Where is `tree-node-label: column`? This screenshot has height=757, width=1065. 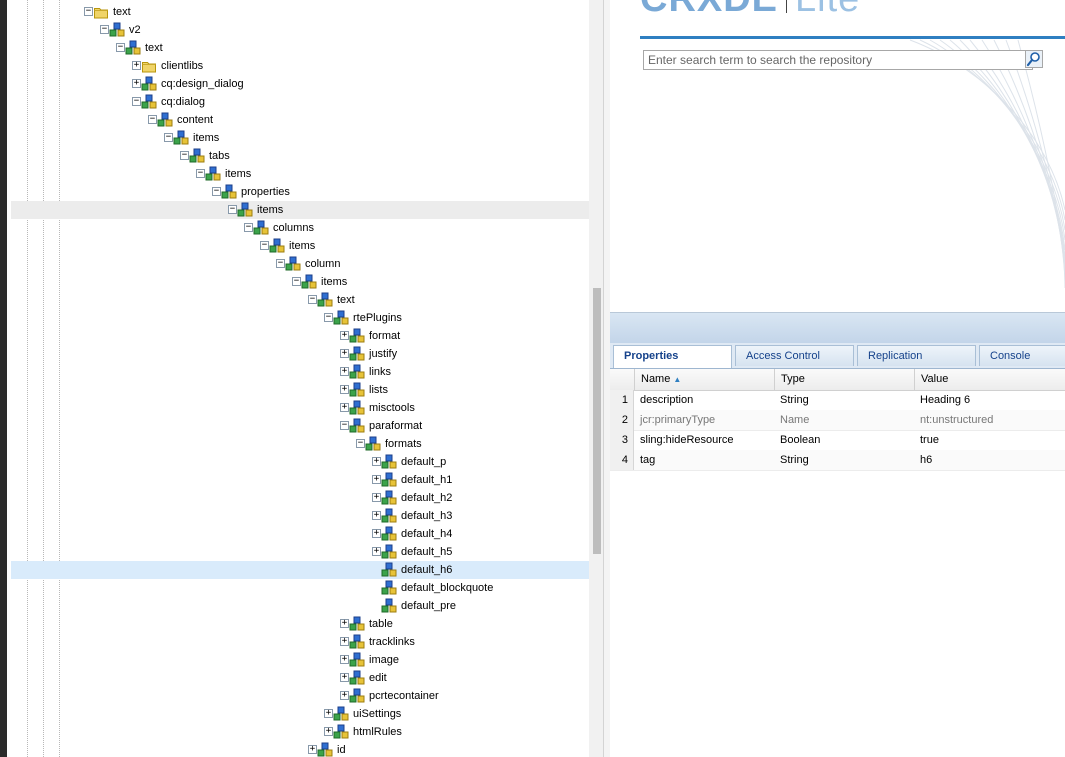 tree-node-label: column is located at coordinates (322, 264).